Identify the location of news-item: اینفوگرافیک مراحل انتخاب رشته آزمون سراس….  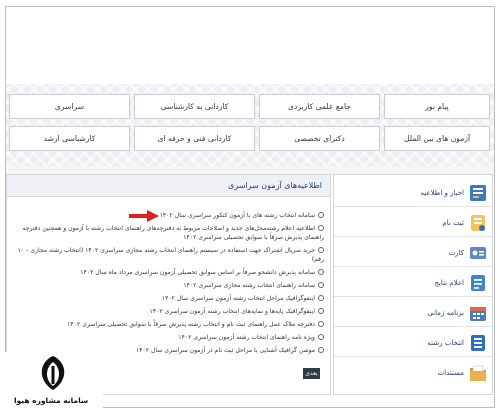
(168, 299).